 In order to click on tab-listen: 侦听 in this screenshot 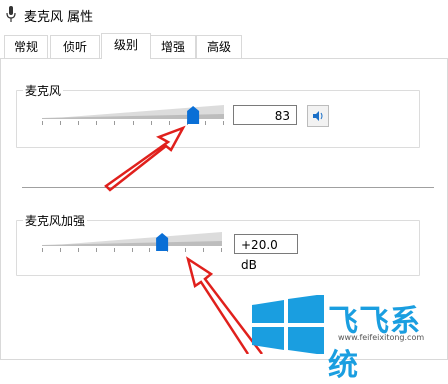, I will do `click(75, 46)`.